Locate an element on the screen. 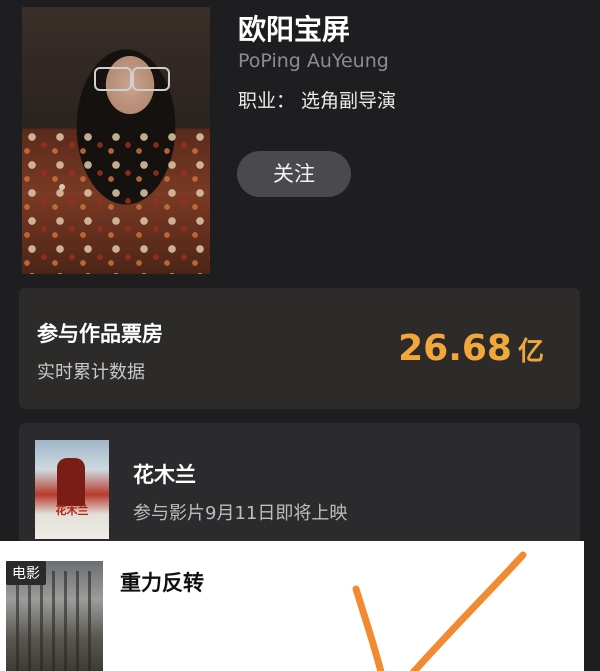 This screenshot has width=600, height=671. movie-poster: 花木兰 is located at coordinates (72, 489).